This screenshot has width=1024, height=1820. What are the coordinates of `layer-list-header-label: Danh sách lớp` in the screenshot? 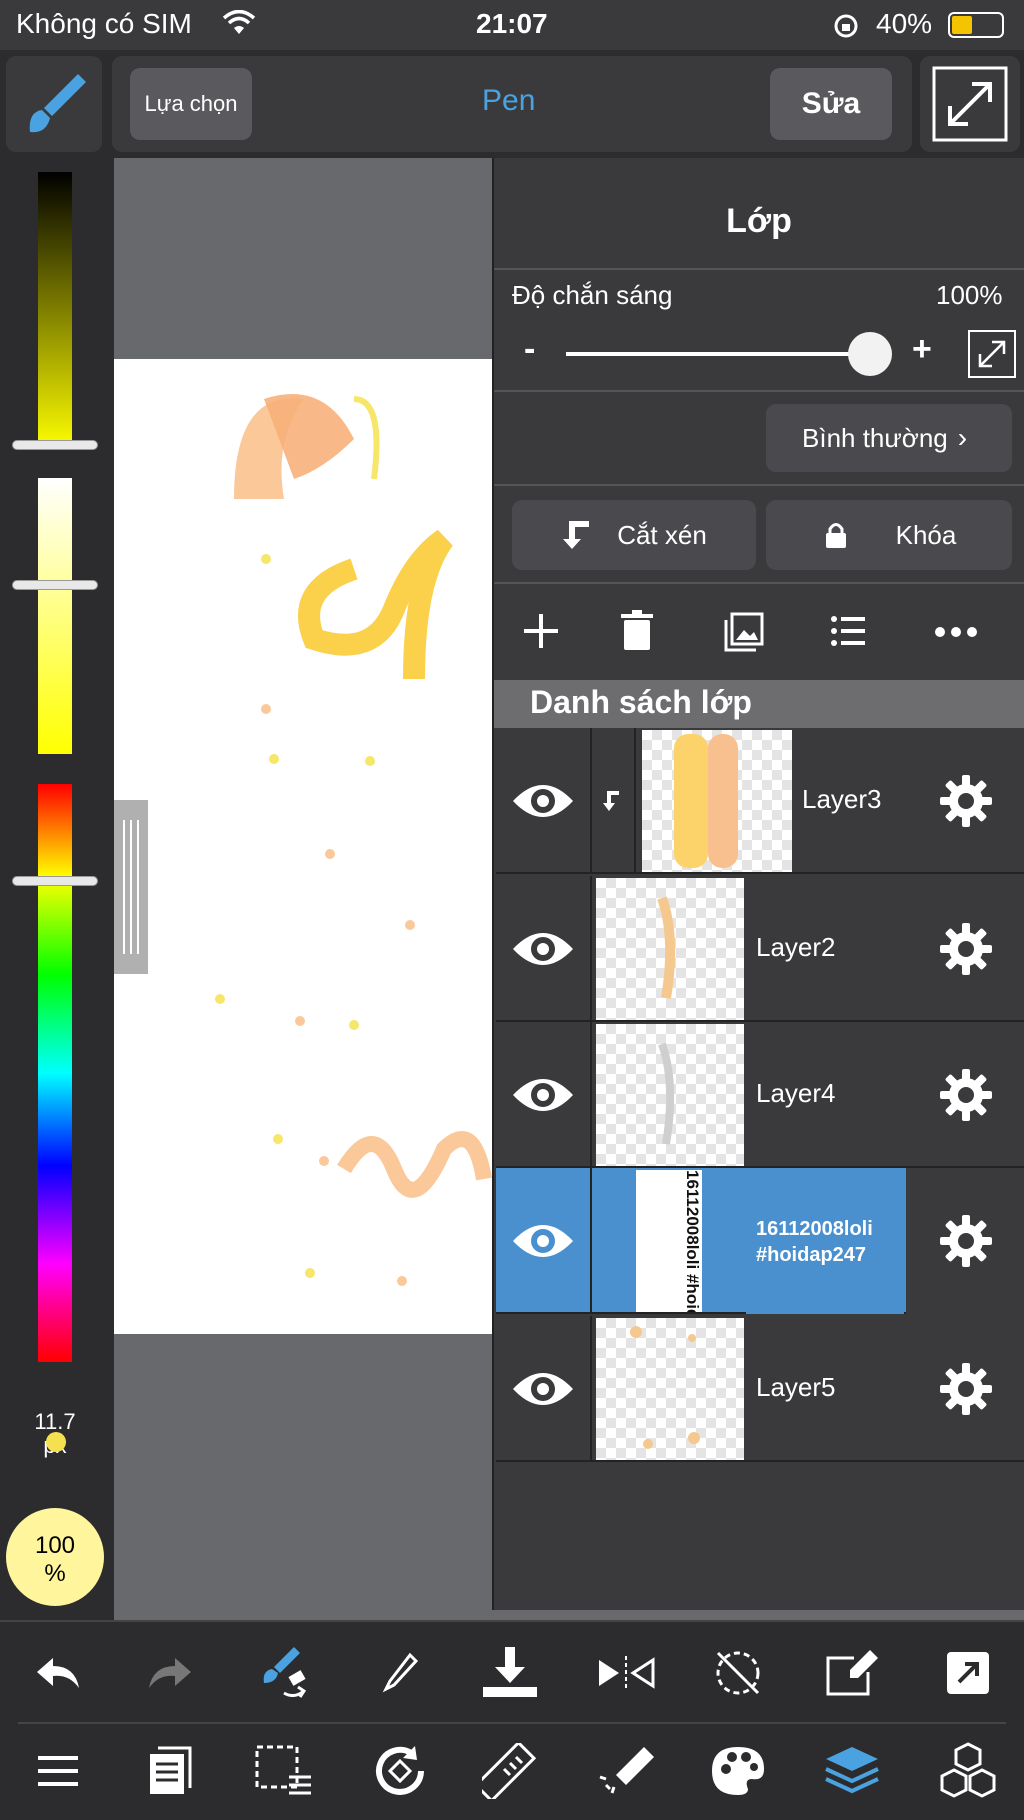 It's located at (641, 702).